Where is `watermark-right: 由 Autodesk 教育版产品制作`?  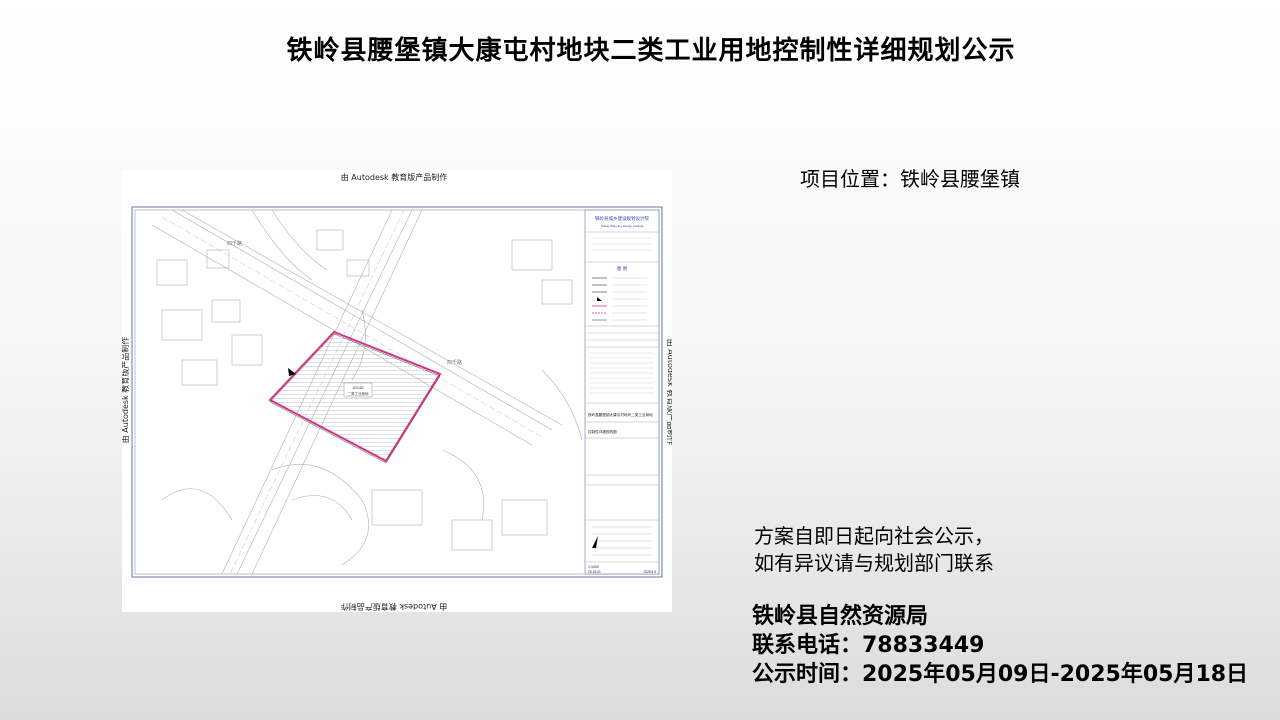
watermark-right: 由 Autodesk 教育版产品制作 is located at coordinates (669, 392).